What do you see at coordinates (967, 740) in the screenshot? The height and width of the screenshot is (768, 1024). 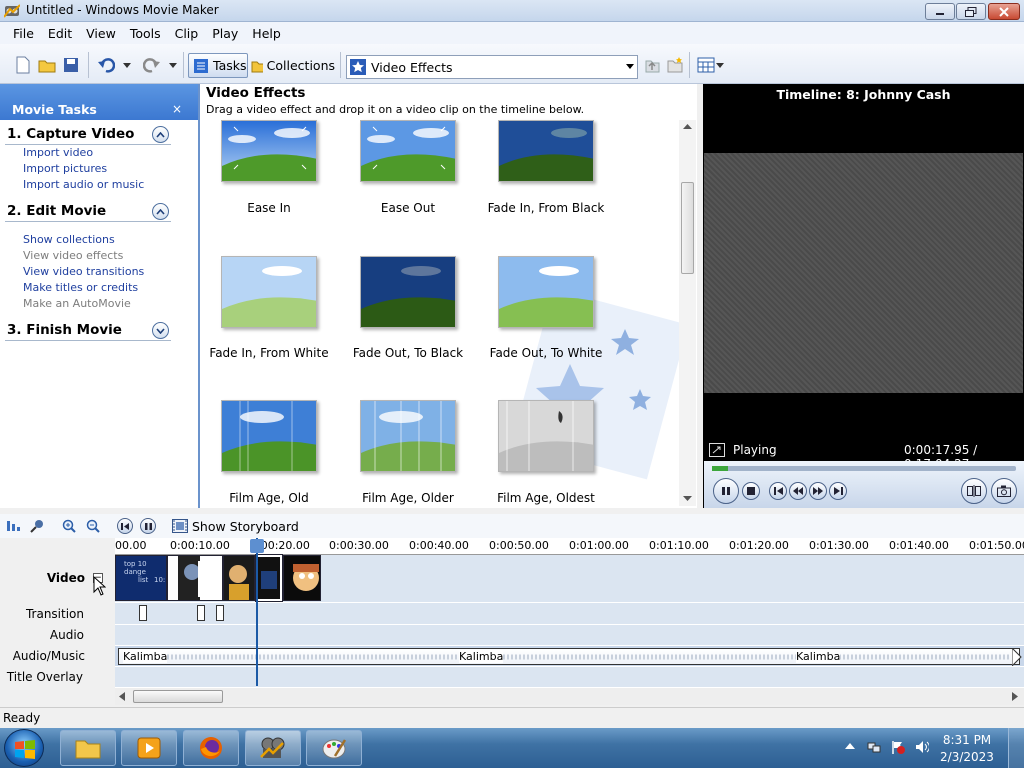 I see `clock-time: 8:31 PM` at bounding box center [967, 740].